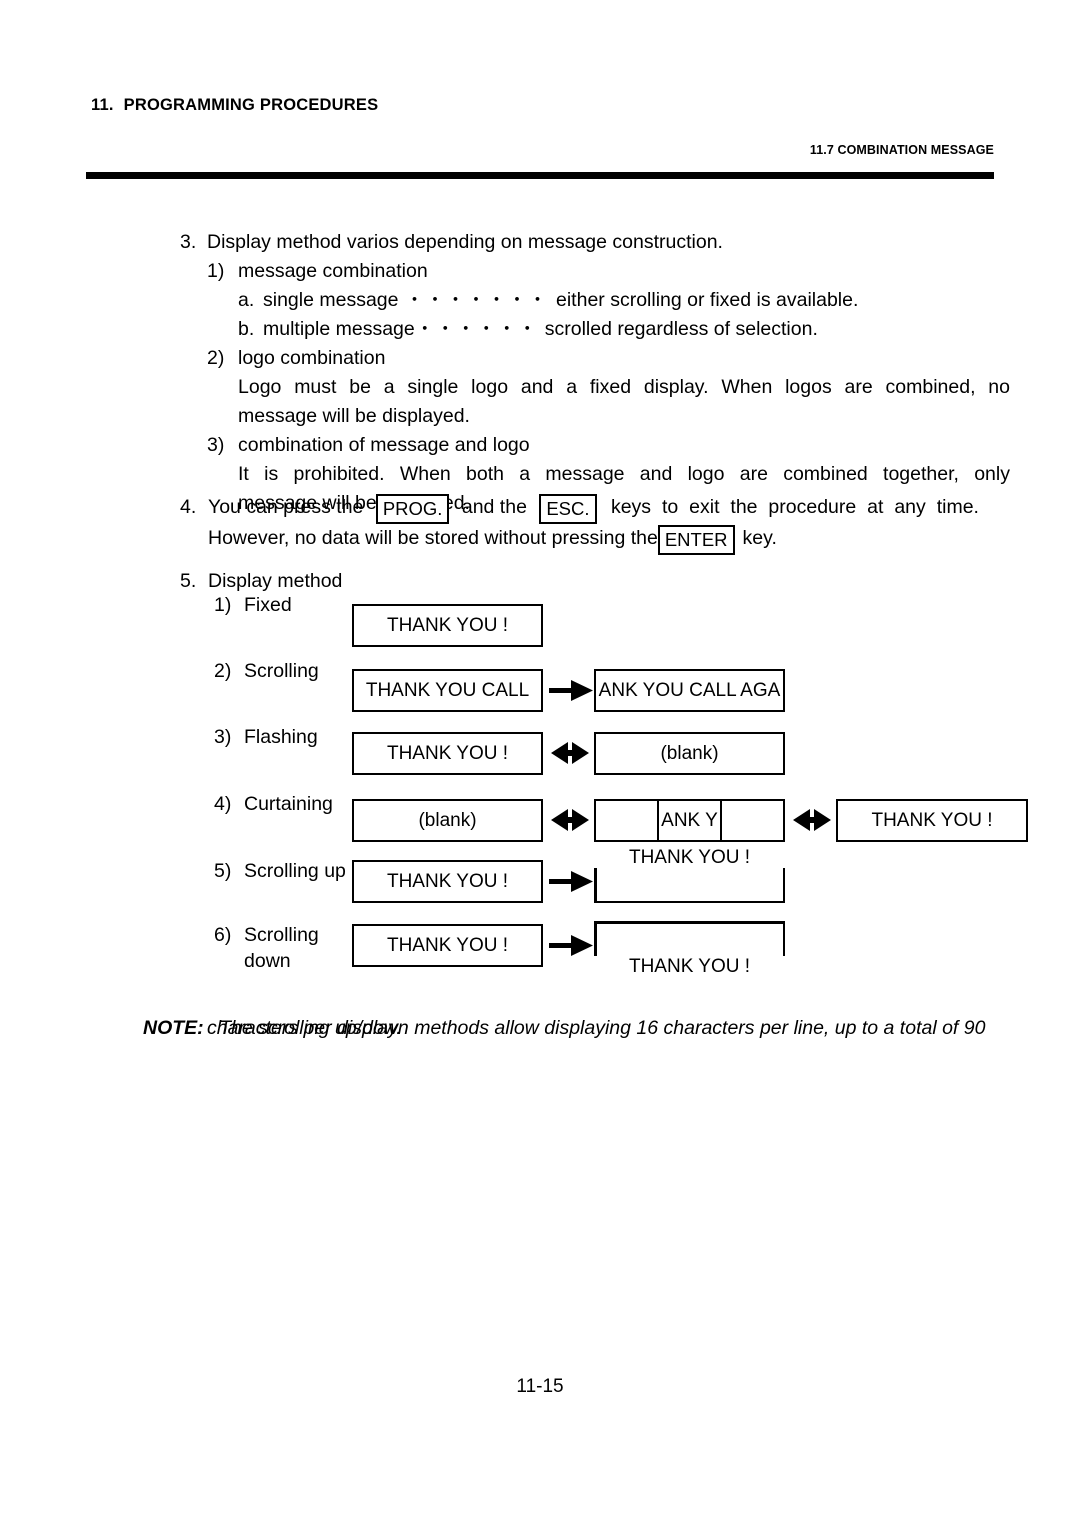 The width and height of the screenshot is (1080, 1528). Describe the element at coordinates (681, 329) in the screenshot. I see `item-3-sub-1-b-text: scrolled regardless of selection.` at that location.